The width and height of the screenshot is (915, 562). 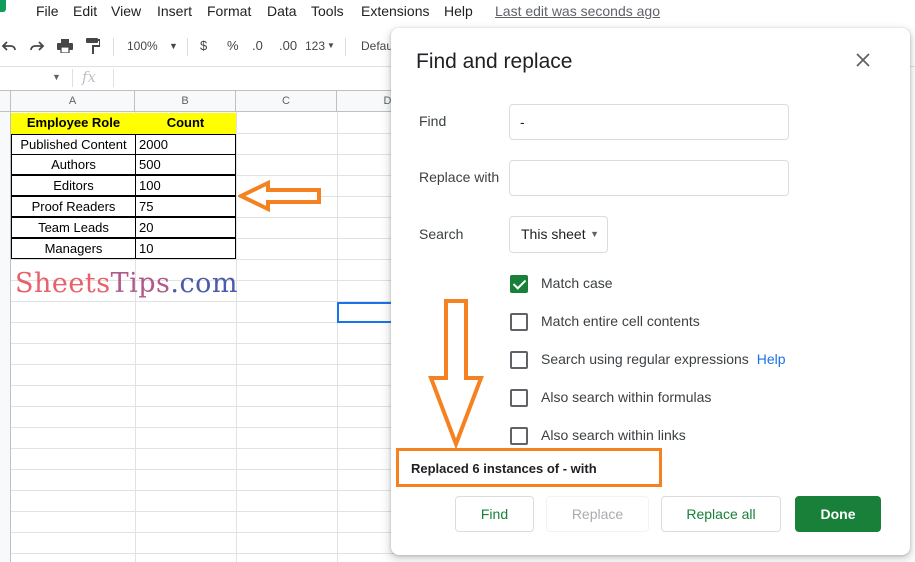 I want to click on redo-icon, so click(x=37, y=46).